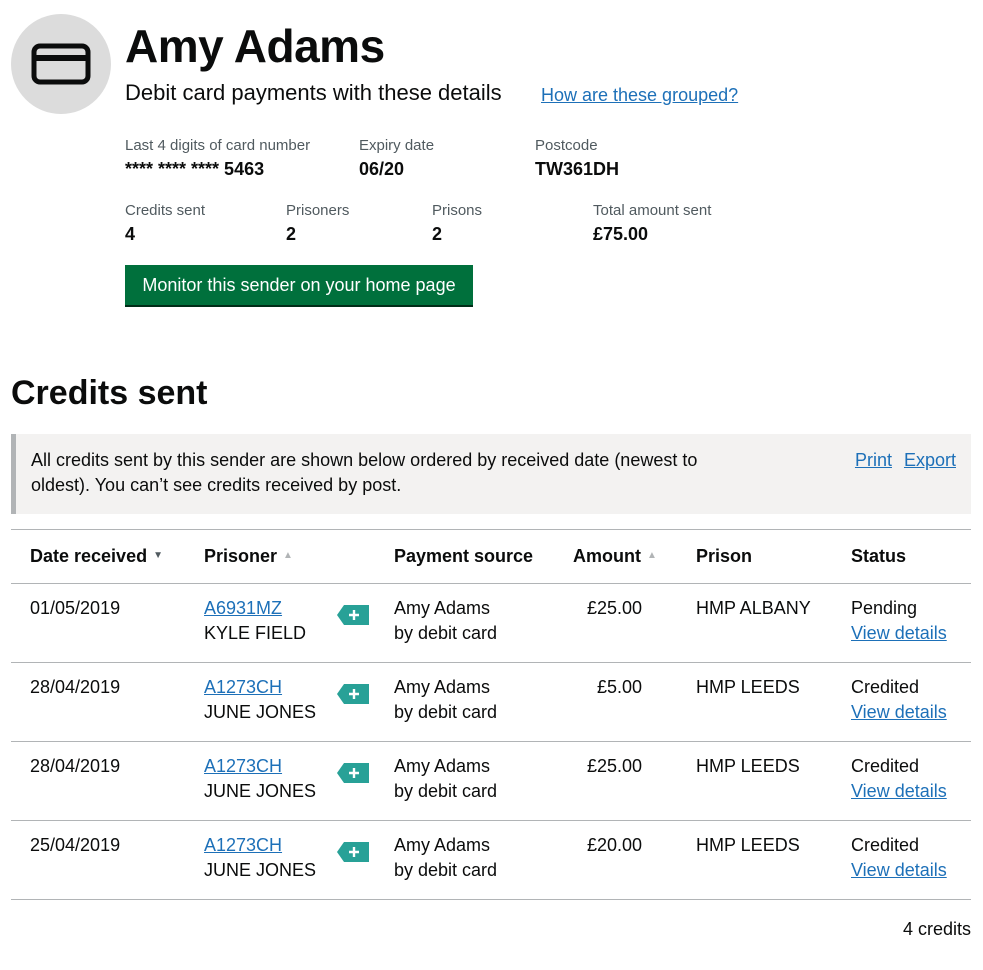  What do you see at coordinates (652, 223) in the screenshot?
I see `total-amount-stat: Total amount sent £75.00` at bounding box center [652, 223].